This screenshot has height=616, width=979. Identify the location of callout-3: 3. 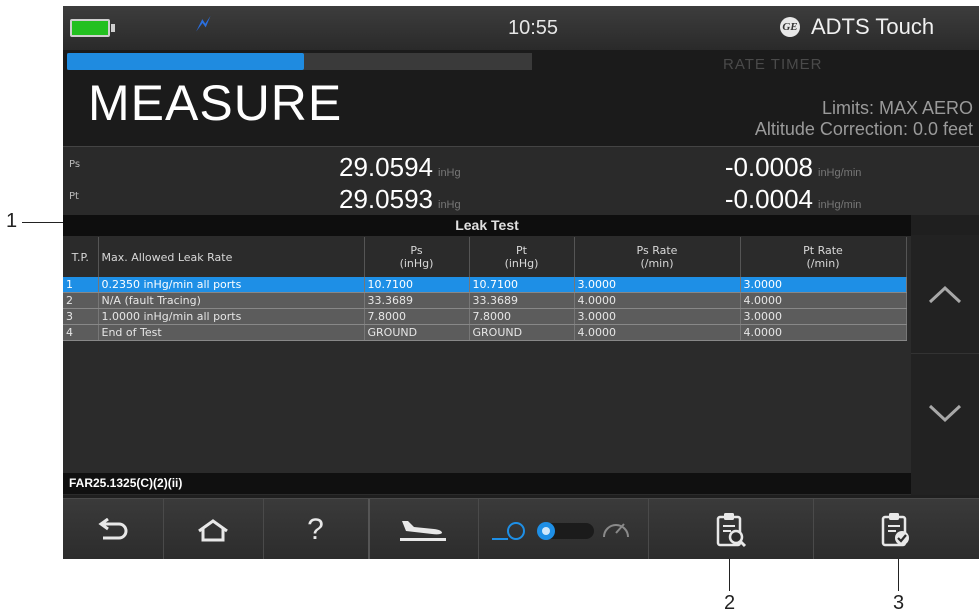
(899, 603).